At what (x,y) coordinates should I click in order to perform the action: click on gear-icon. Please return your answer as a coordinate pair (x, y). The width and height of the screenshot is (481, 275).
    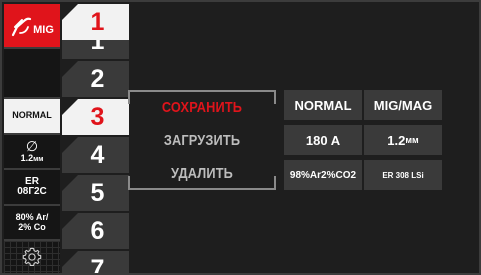
    Looking at the image, I should click on (32, 256).